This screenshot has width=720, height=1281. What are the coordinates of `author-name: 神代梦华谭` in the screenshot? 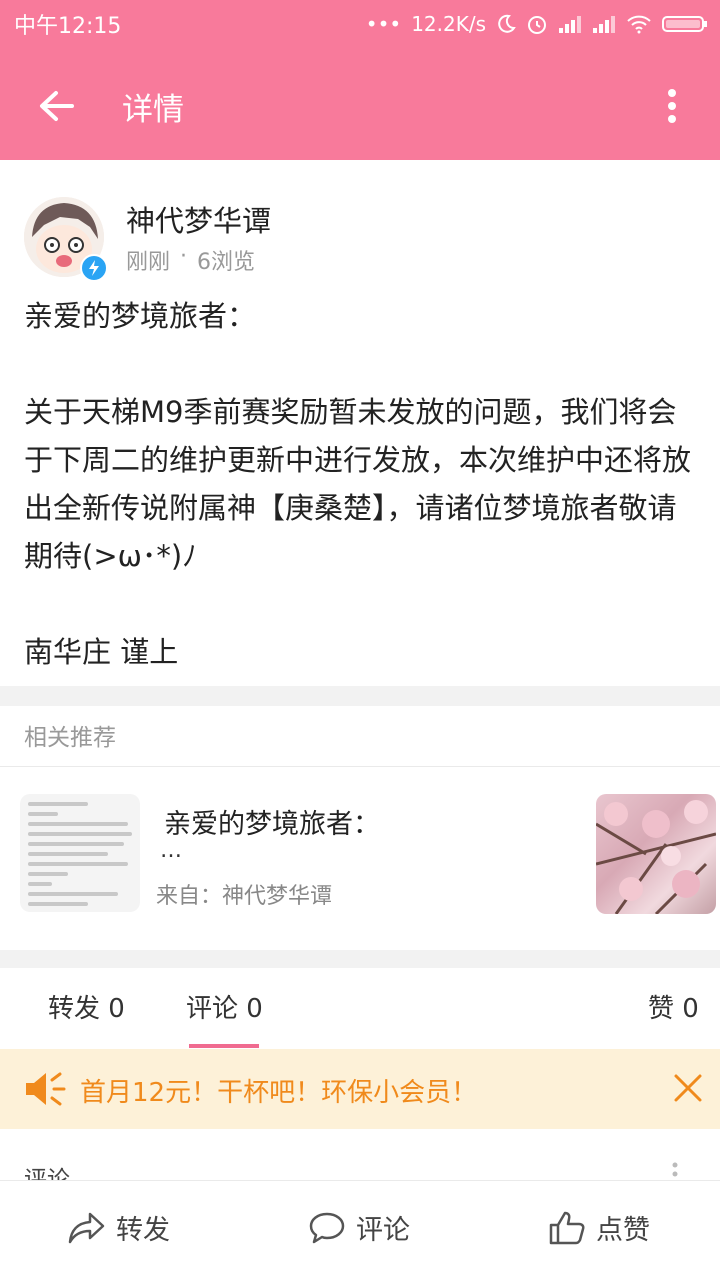 It's located at (198, 219).